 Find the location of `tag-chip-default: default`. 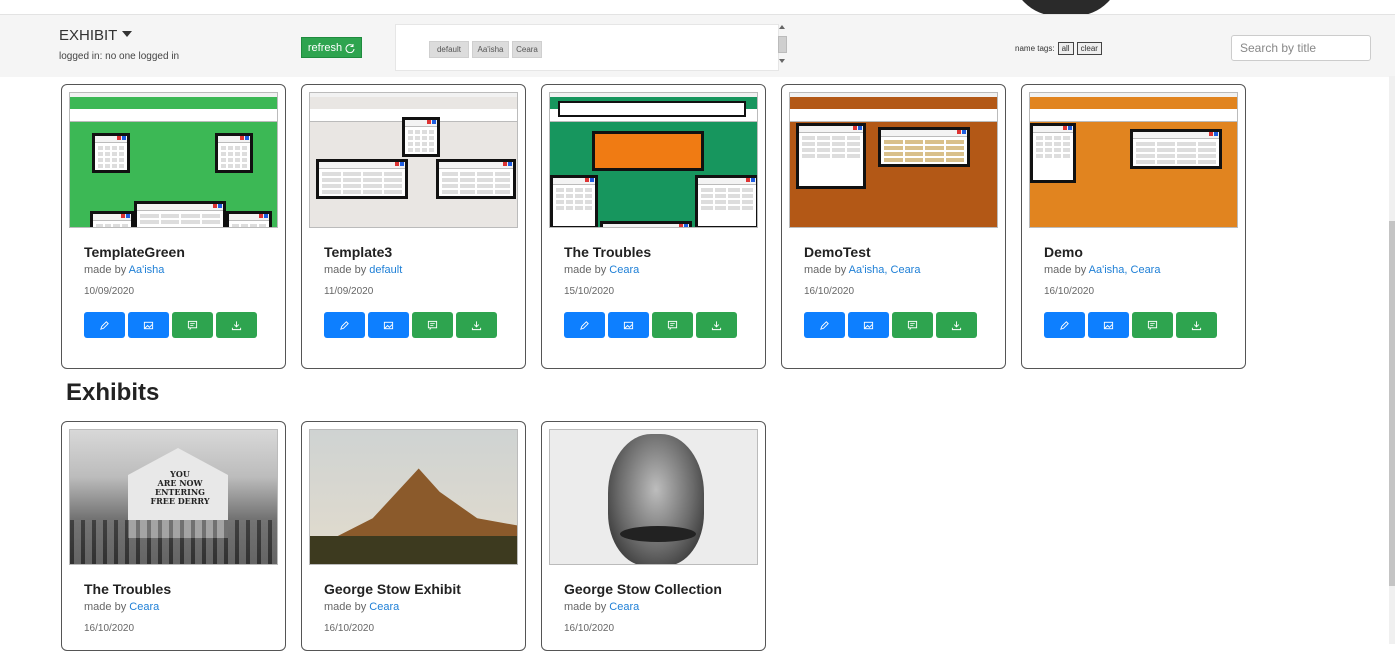

tag-chip-default: default is located at coordinates (449, 49).